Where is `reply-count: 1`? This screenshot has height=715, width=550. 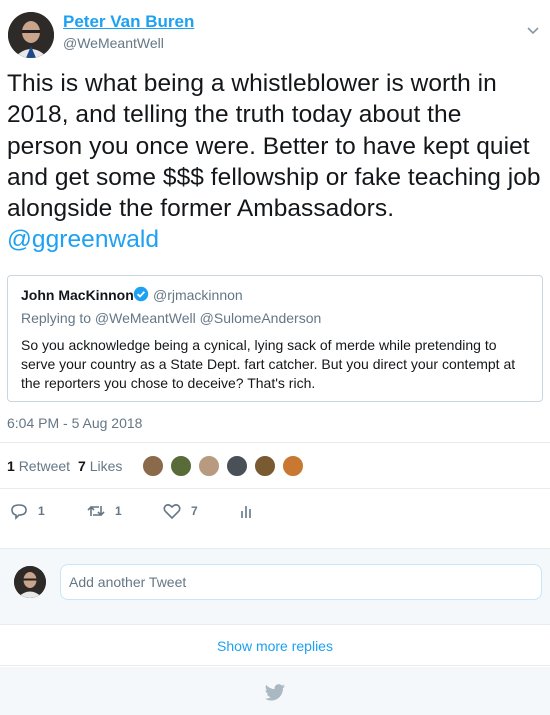
reply-count: 1 is located at coordinates (41, 511).